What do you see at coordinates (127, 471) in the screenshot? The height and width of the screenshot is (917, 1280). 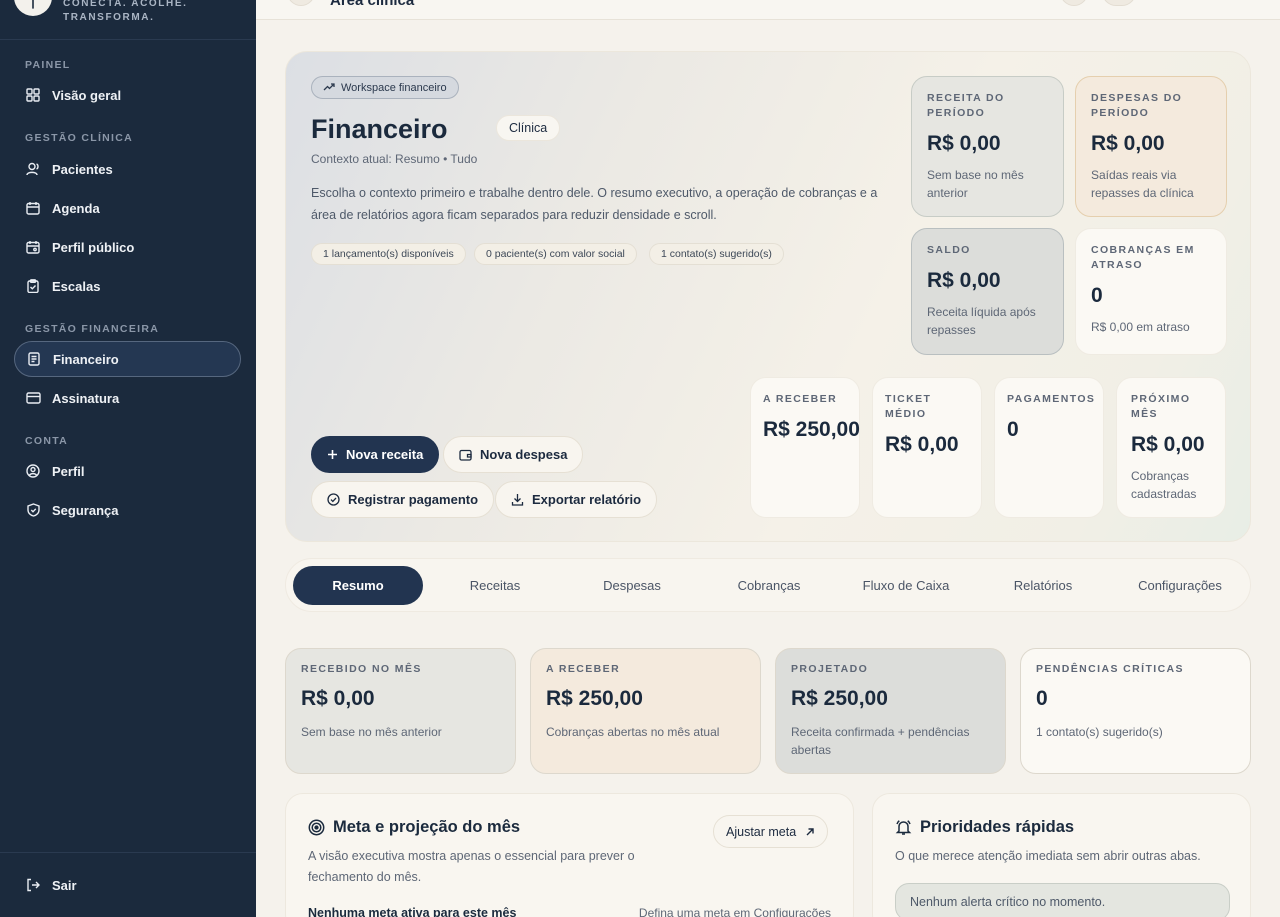 I see `sidebar-item-perfil: Perfil` at bounding box center [127, 471].